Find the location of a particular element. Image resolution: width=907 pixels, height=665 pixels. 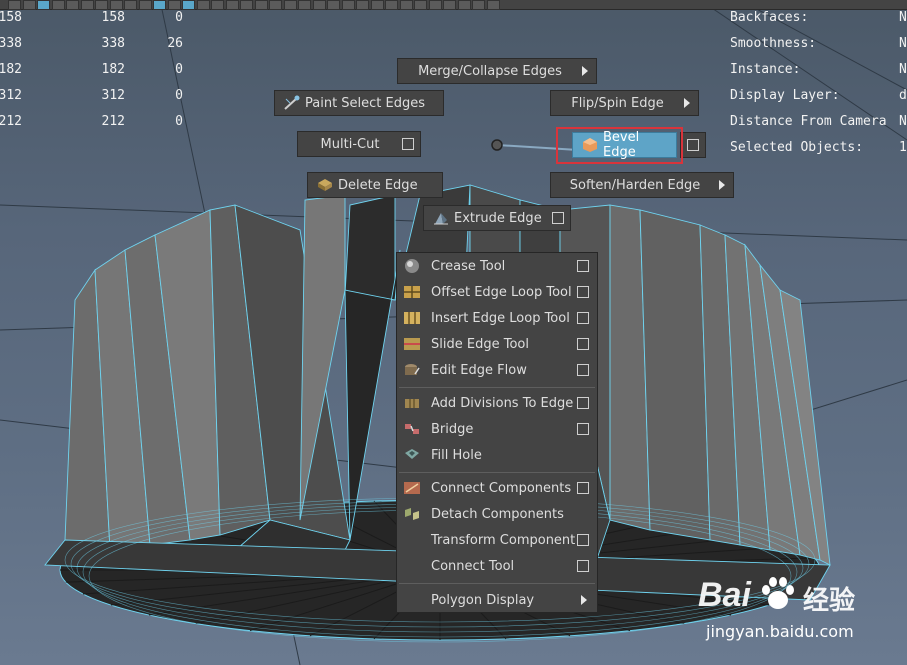

bevel-edge-options-box is located at coordinates (693, 145).